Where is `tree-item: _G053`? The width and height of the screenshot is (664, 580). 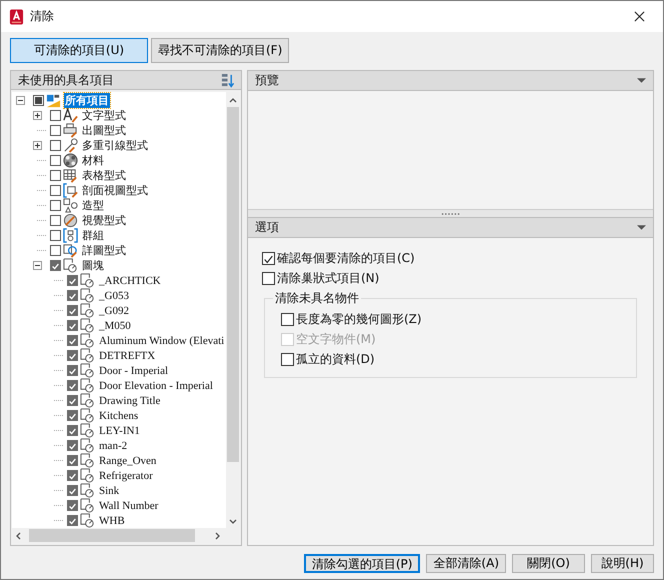 tree-item: _G053 is located at coordinates (114, 296).